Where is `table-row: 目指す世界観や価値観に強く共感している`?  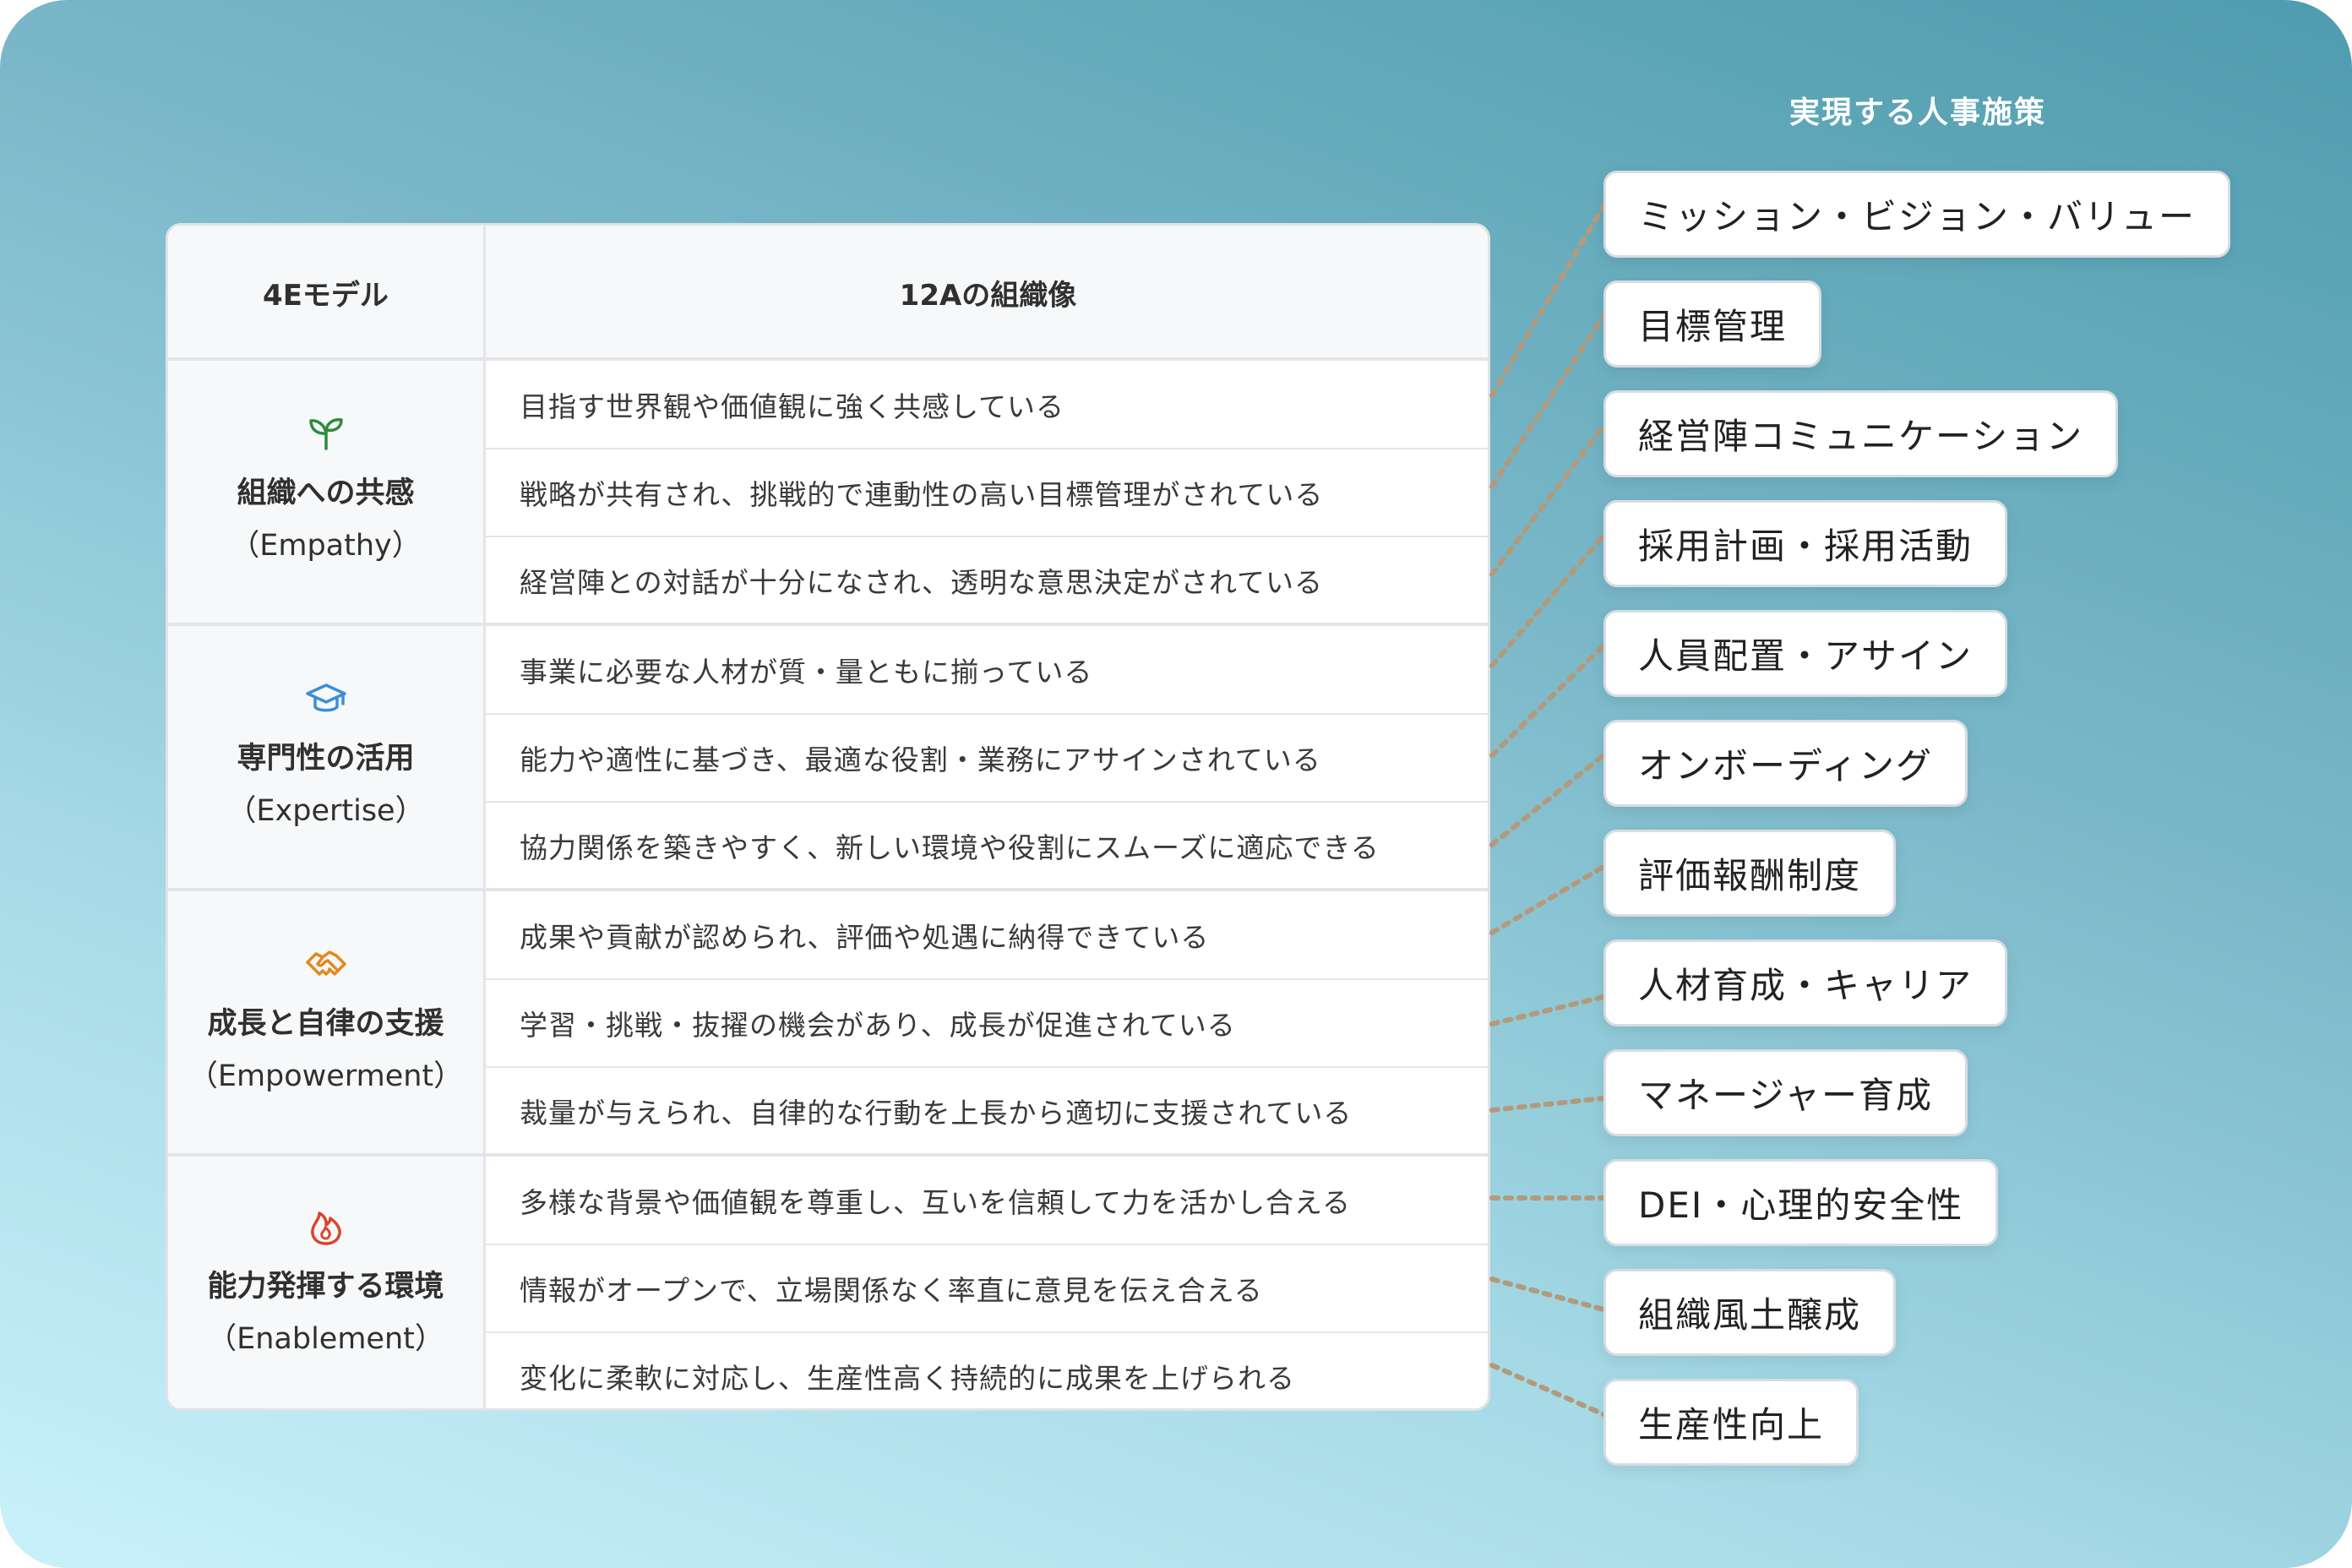 table-row: 目指す世界観や価値観に強く共感している is located at coordinates (792, 406).